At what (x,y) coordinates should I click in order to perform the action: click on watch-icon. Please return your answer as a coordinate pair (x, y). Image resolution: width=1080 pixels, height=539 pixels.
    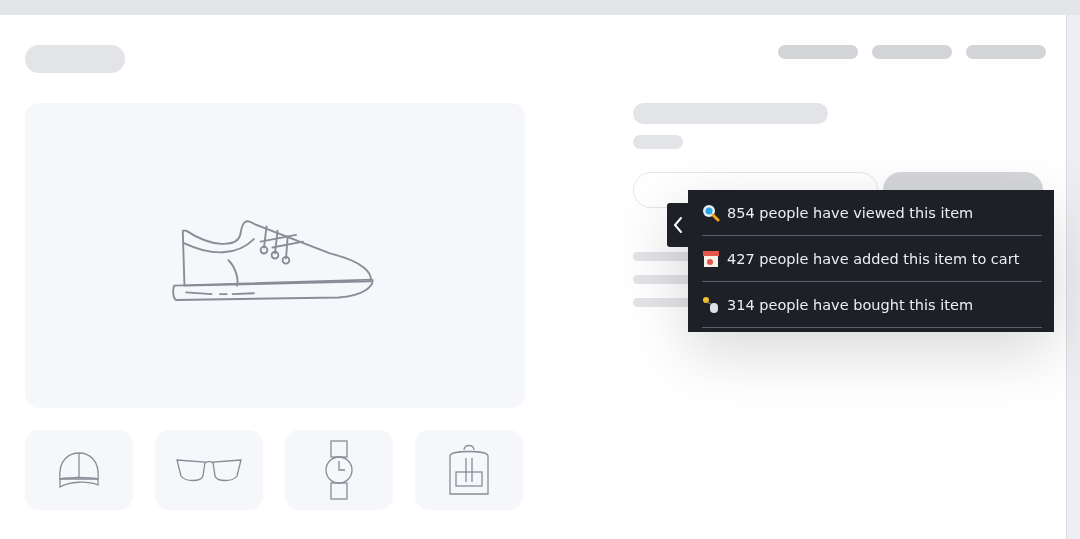
    Looking at the image, I should click on (339, 470).